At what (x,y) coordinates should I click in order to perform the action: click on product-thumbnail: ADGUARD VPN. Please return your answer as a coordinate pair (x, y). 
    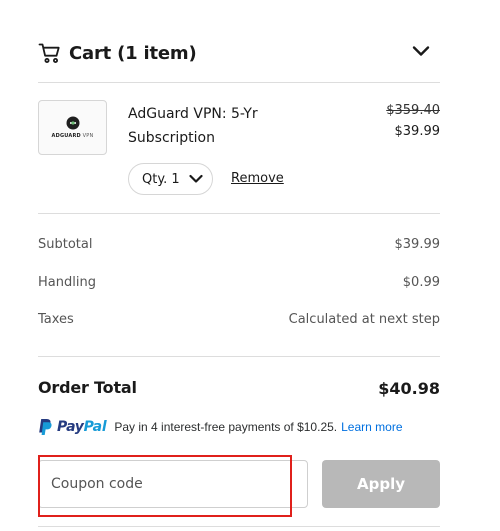
    Looking at the image, I should click on (72, 127).